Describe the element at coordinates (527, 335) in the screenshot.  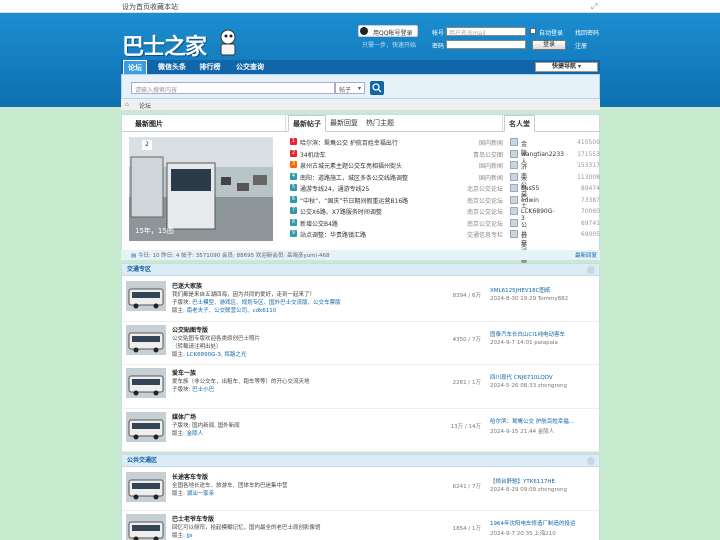
I see `last-post-title: 固泰汽车长白山CI1纯电动客车` at that location.